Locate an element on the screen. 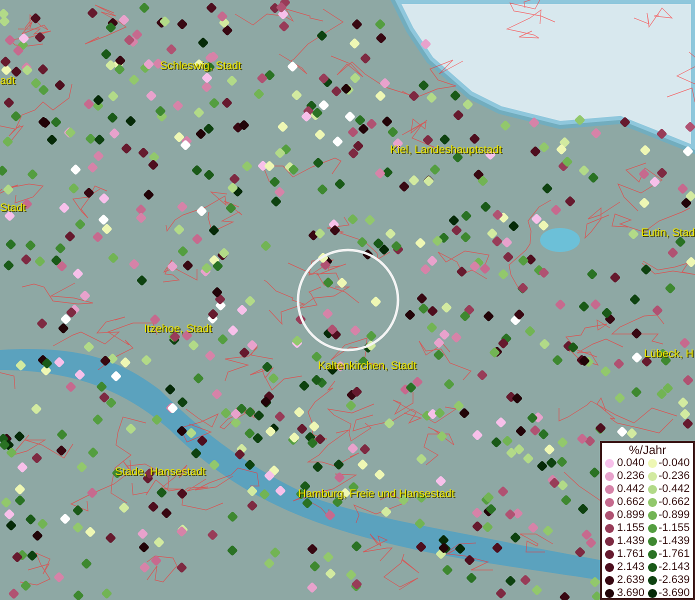 The image size is (695, 600). legend-value: 2.143 is located at coordinates (631, 567).